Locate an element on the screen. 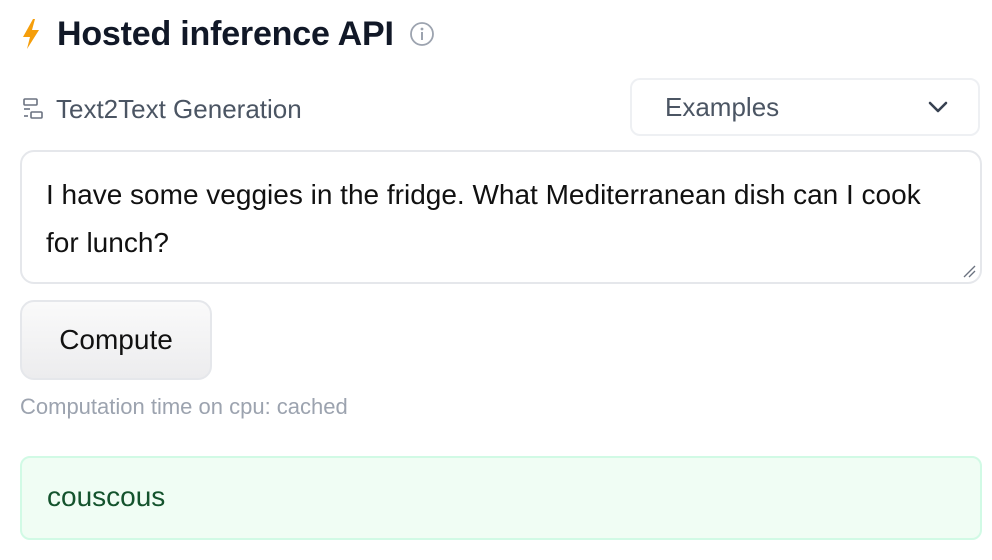  examples-dropdown: Examples is located at coordinates (805, 107).